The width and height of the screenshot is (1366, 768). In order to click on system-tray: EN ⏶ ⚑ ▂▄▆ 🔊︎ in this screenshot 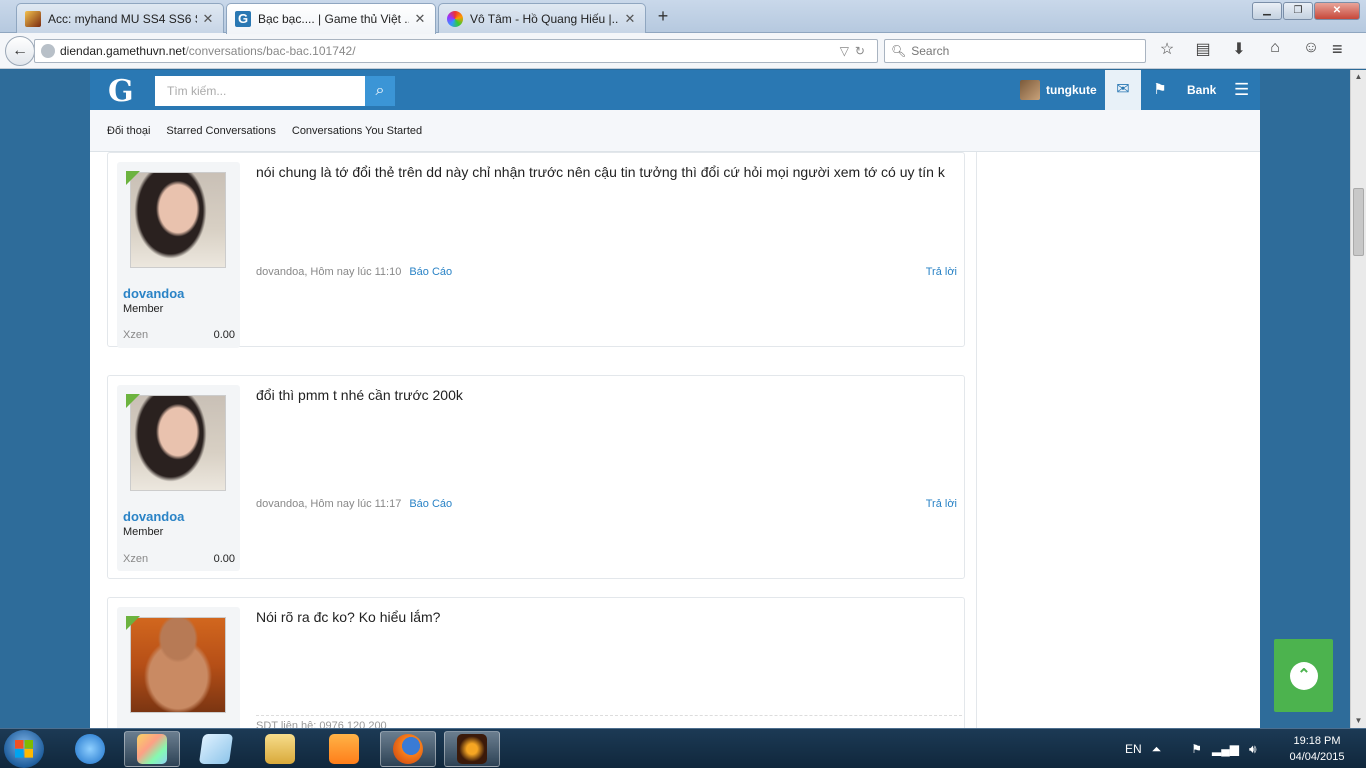, I will do `click(1191, 748)`.